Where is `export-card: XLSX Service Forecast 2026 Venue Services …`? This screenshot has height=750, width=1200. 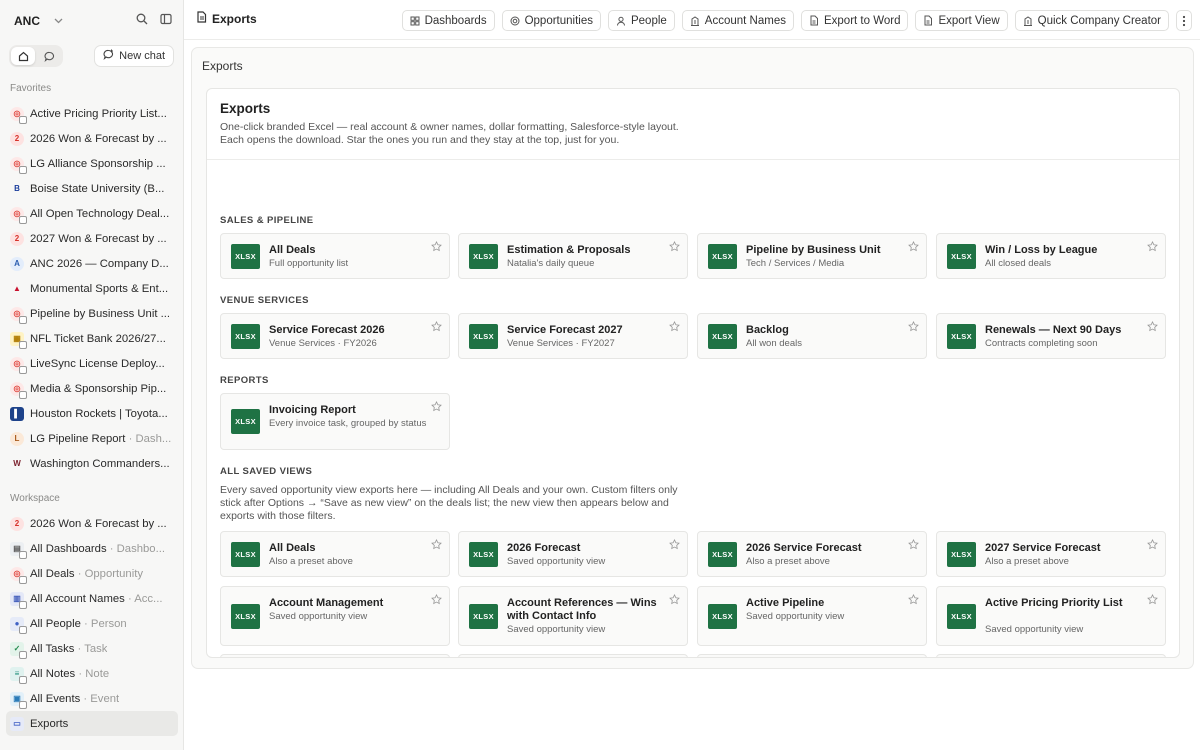
export-card: XLSX Service Forecast 2026 Venue Services … is located at coordinates (335, 336).